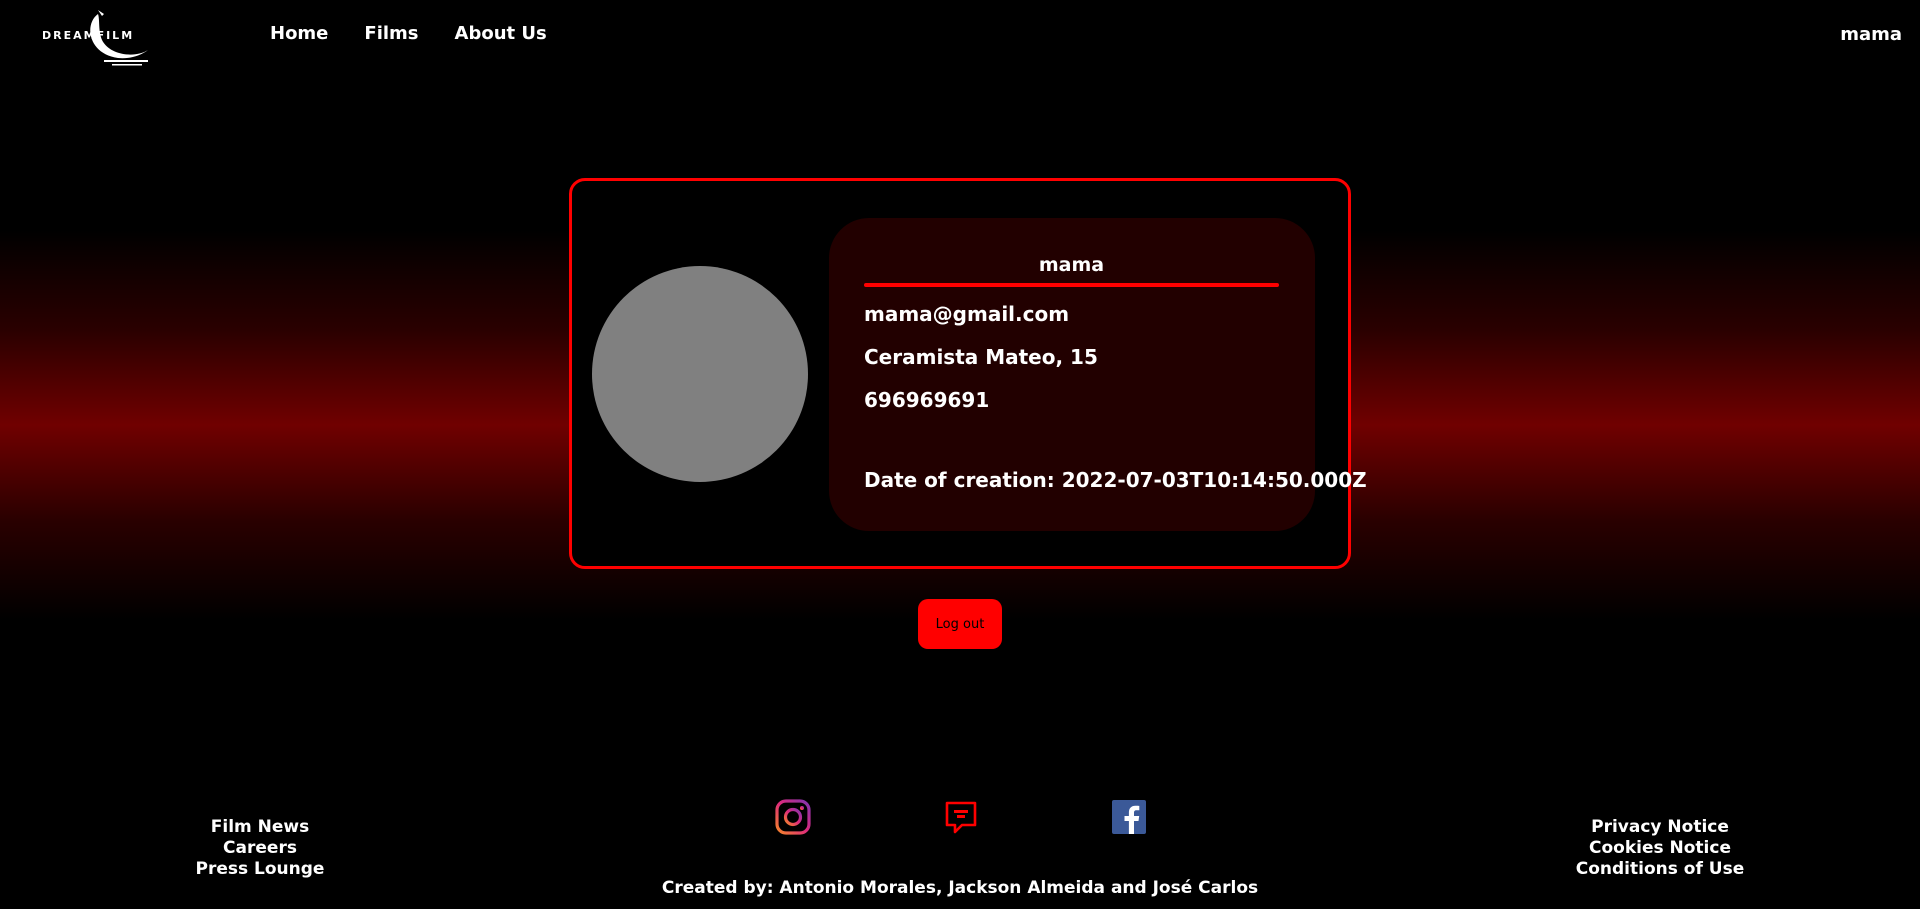 The width and height of the screenshot is (1920, 909). Describe the element at coordinates (88, 35) in the screenshot. I see `logo-text: DREAMFILM` at that location.